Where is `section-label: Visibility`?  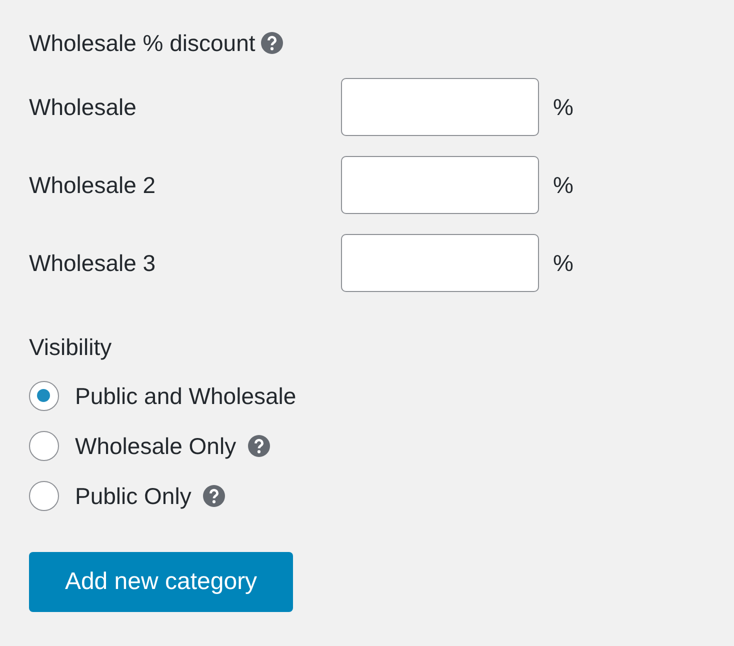
section-label: Visibility is located at coordinates (71, 347).